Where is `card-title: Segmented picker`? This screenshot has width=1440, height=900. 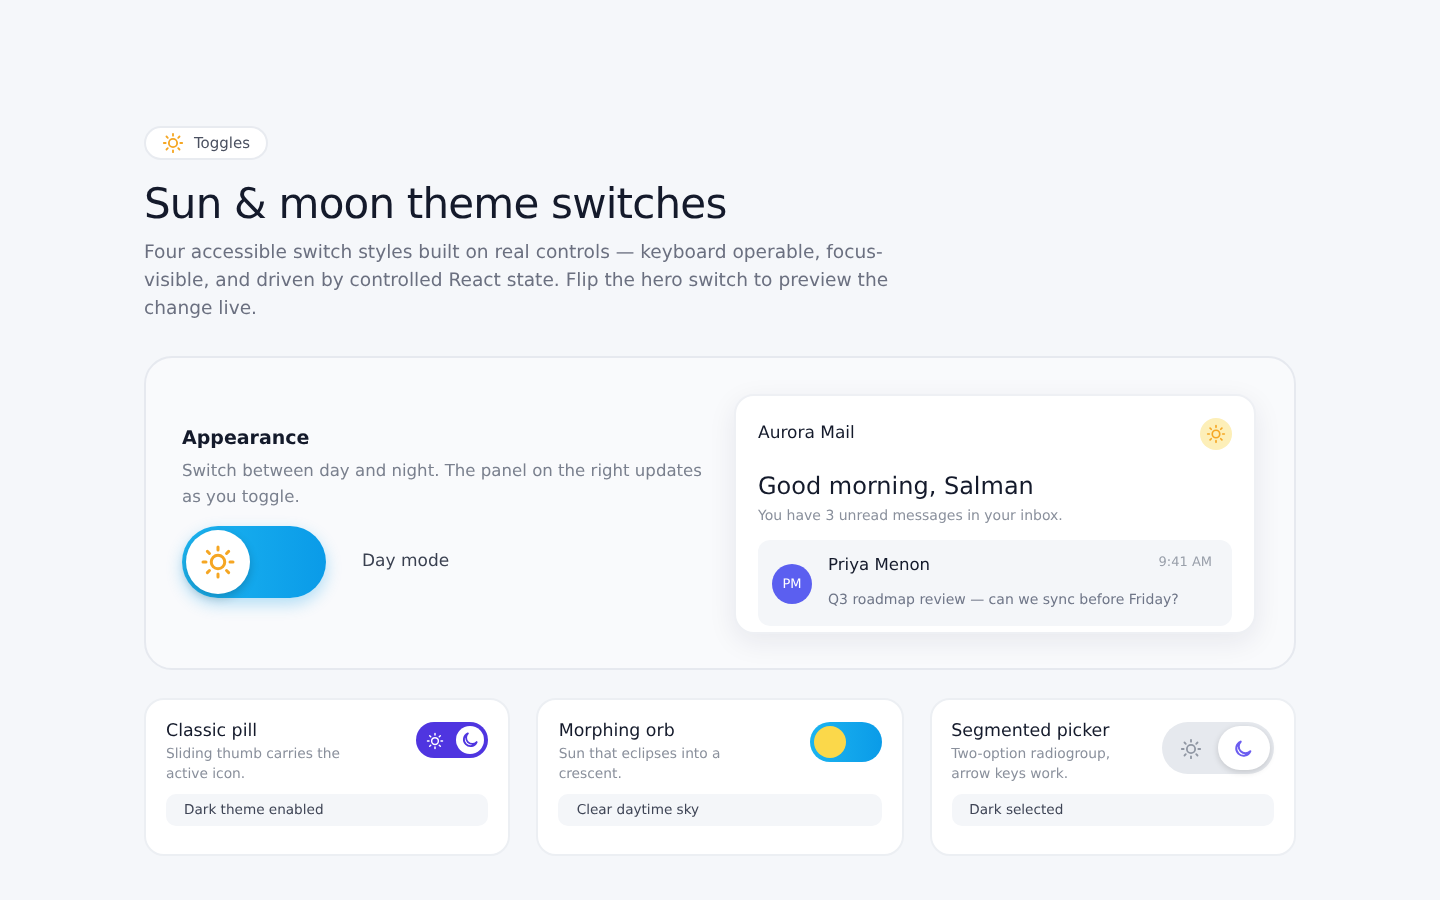 card-title: Segmented picker is located at coordinates (1031, 732).